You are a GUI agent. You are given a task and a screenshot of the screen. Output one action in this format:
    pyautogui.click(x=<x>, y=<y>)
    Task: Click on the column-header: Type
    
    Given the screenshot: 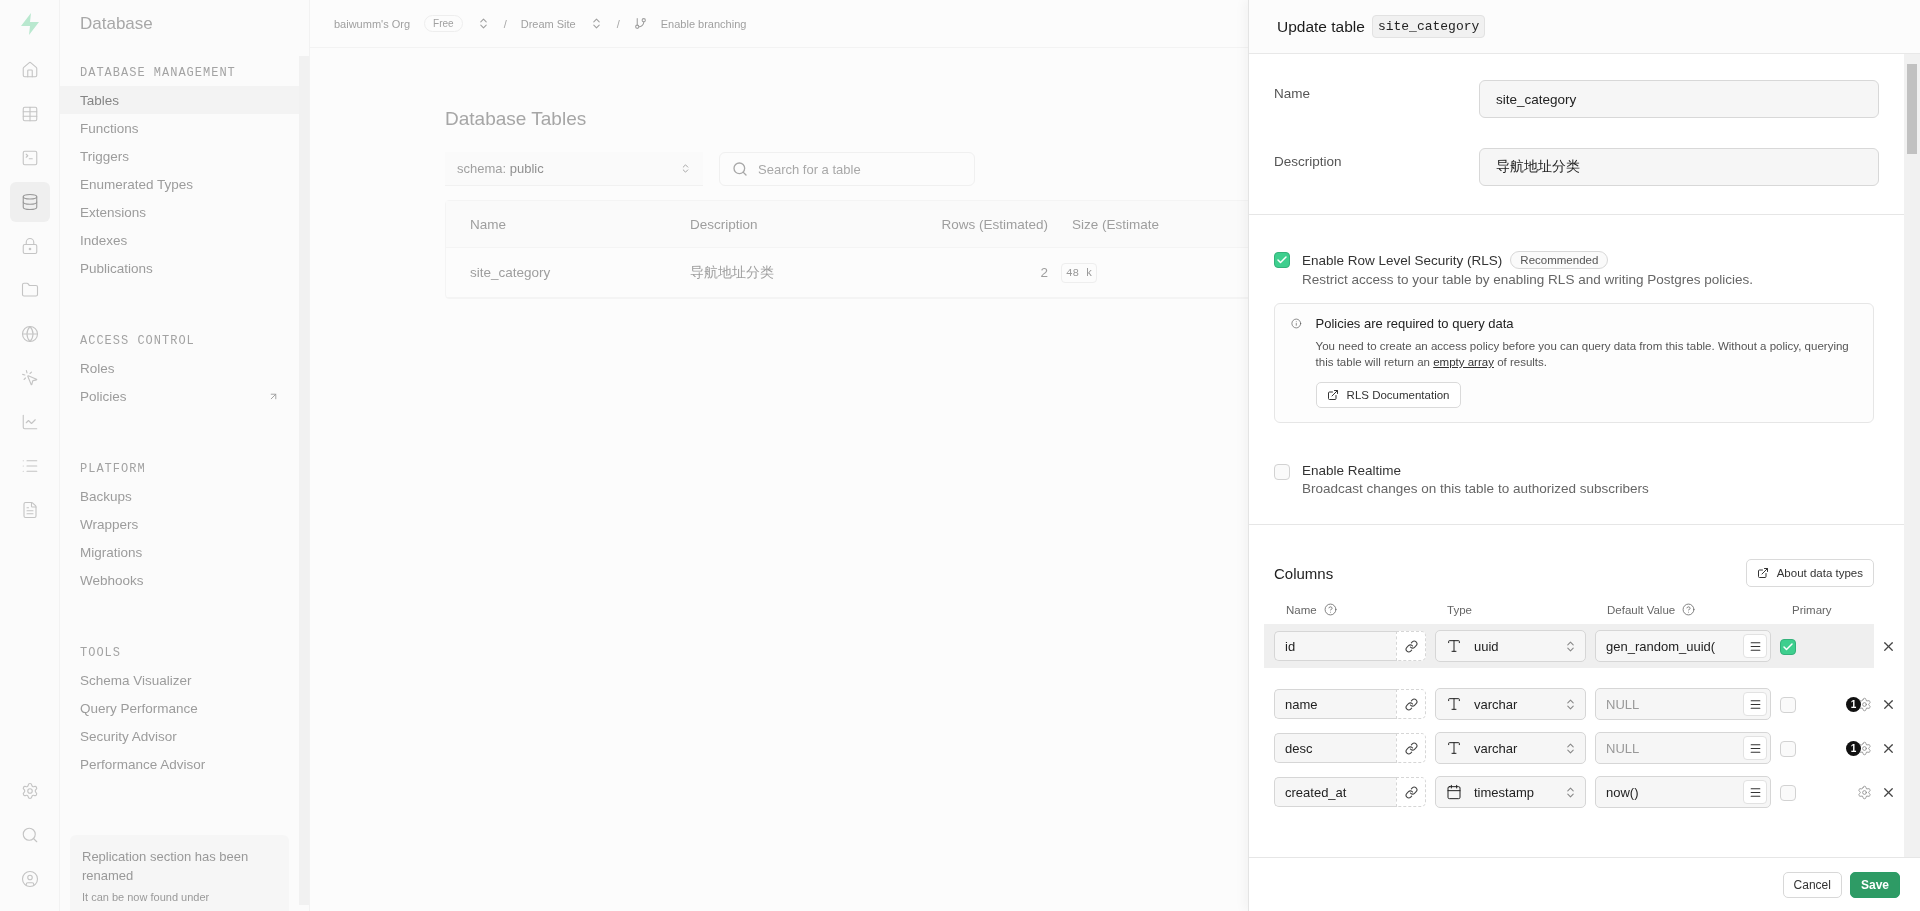 What is the action you would take?
    pyautogui.click(x=1459, y=609)
    